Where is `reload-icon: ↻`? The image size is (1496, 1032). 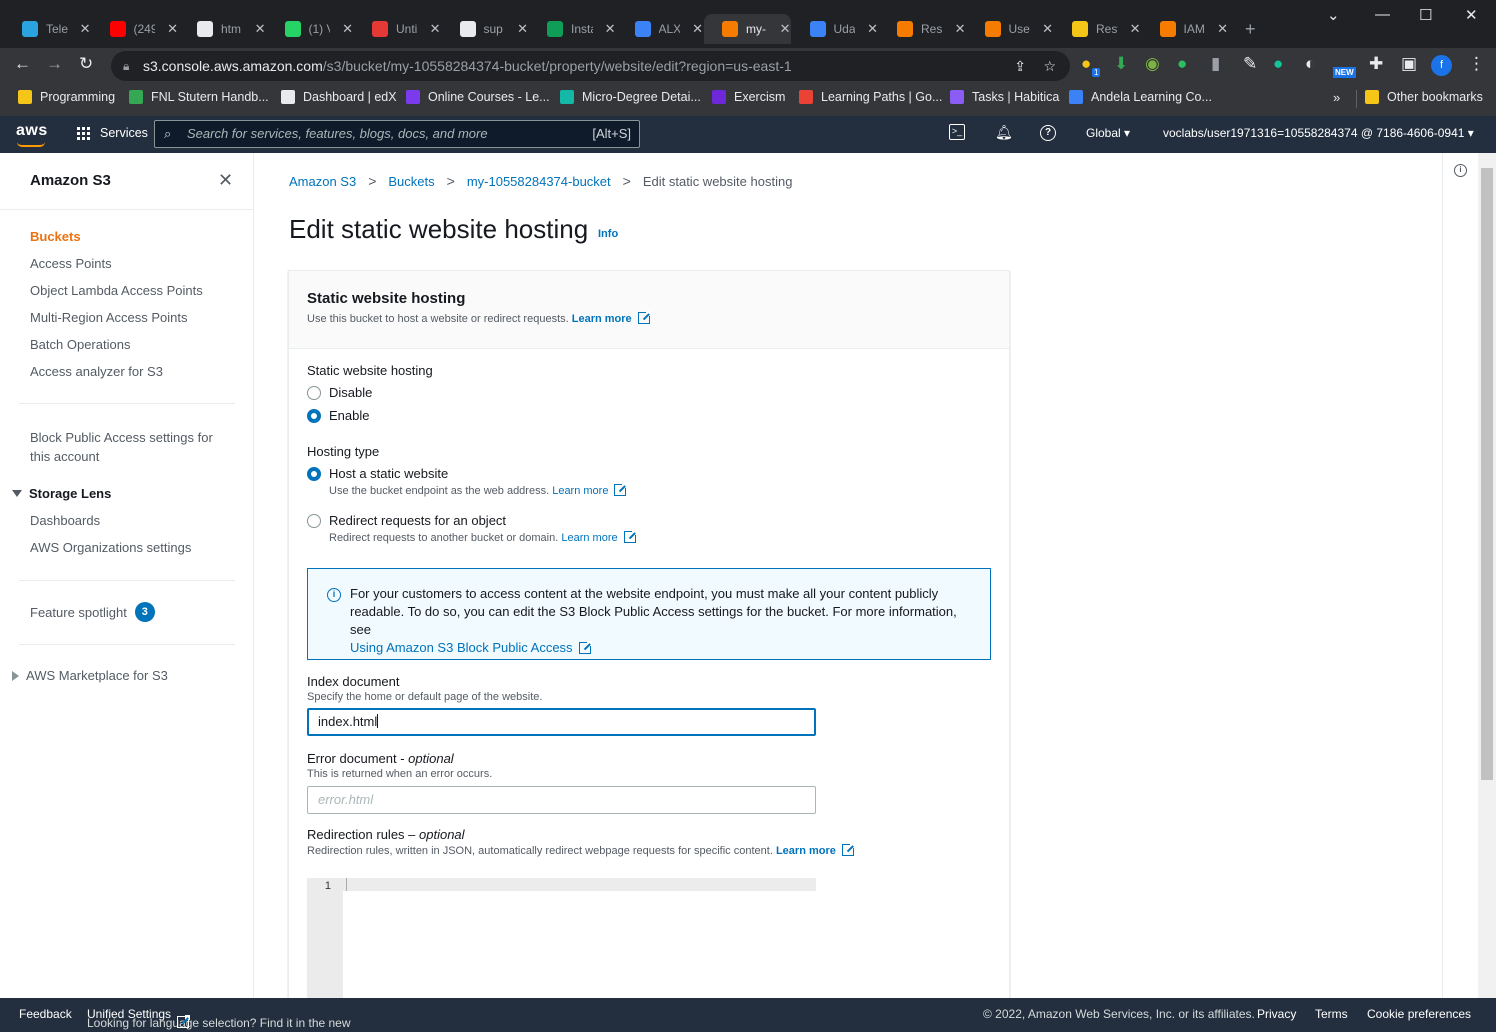 reload-icon: ↻ is located at coordinates (86, 64).